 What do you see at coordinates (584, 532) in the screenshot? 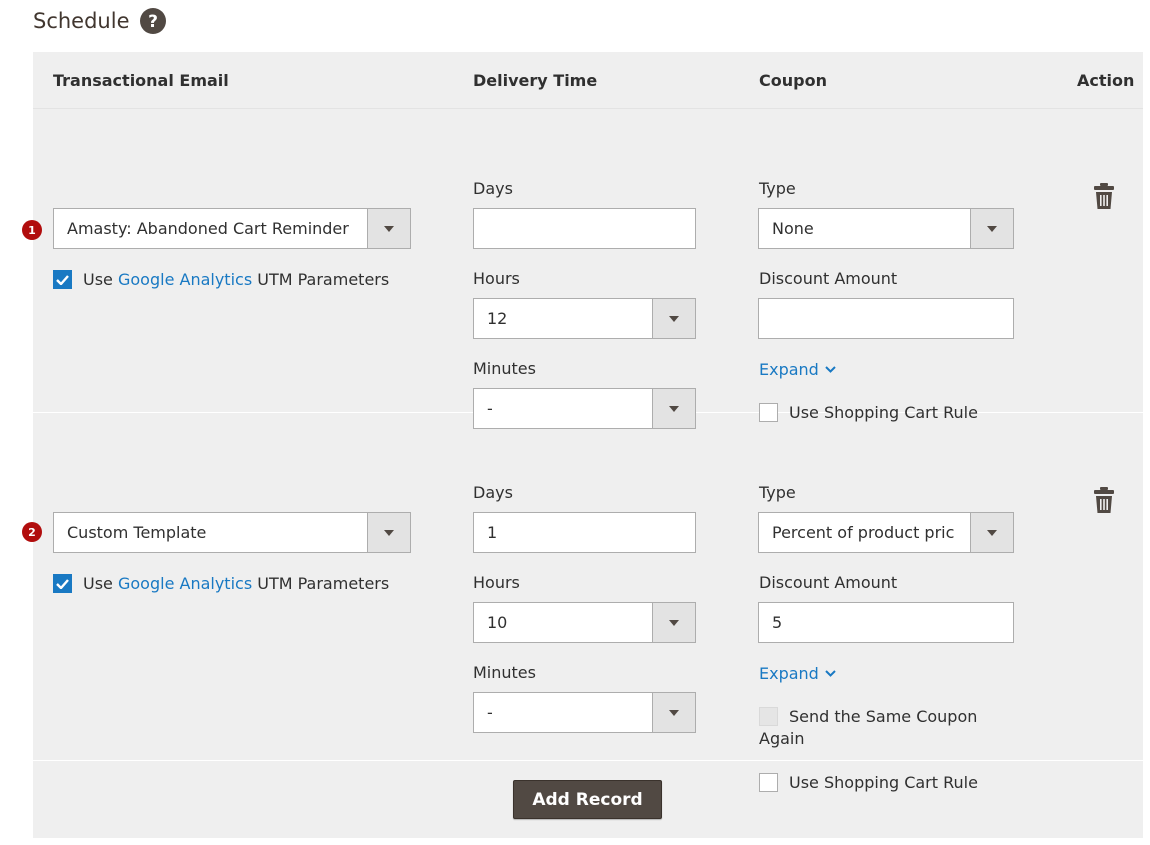
I see `days-input: 1` at bounding box center [584, 532].